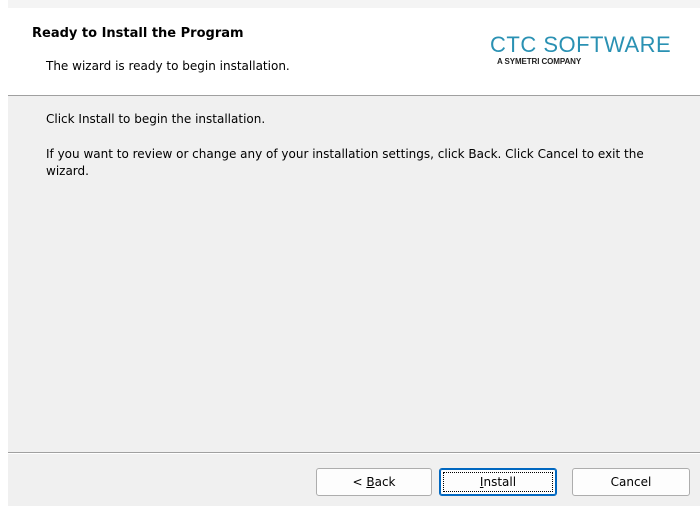  I want to click on cancel-button: Cancel, so click(631, 482).